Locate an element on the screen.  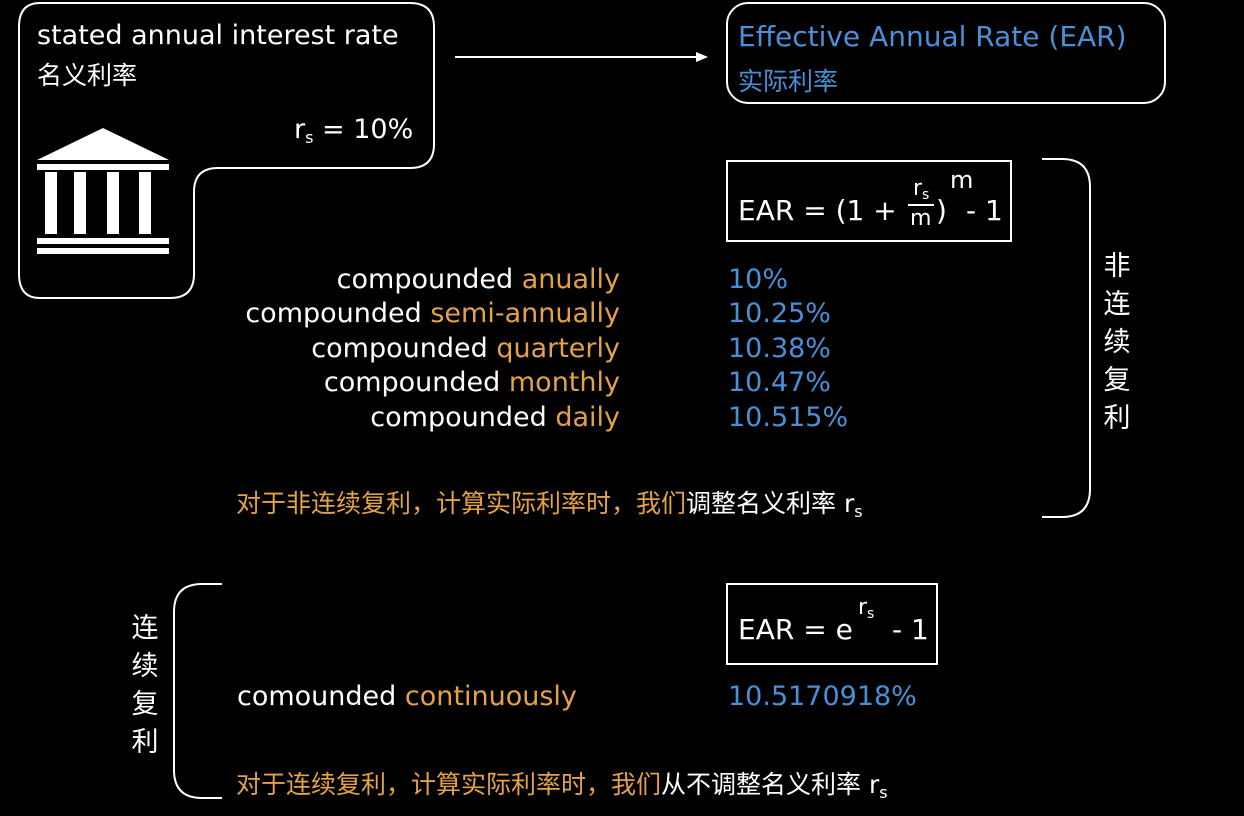
stated-rate-title-en: stated annual interest rate is located at coordinates (218, 35).